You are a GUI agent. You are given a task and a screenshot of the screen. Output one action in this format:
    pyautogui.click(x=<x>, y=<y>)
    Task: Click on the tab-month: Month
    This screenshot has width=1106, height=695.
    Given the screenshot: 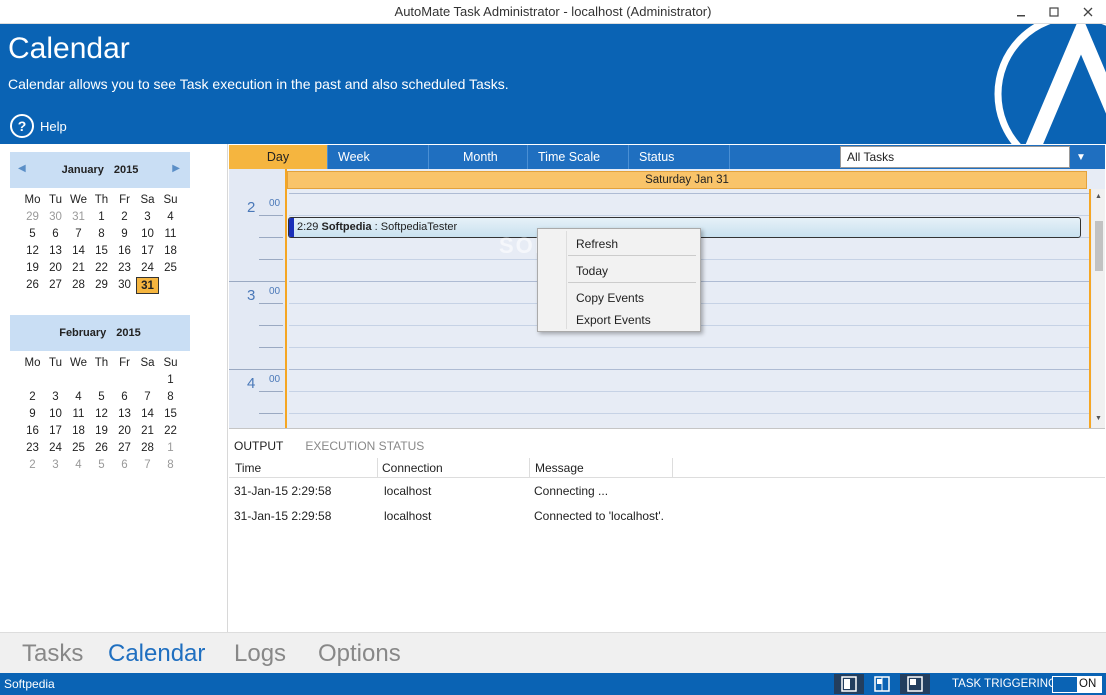 What is the action you would take?
    pyautogui.click(x=478, y=157)
    